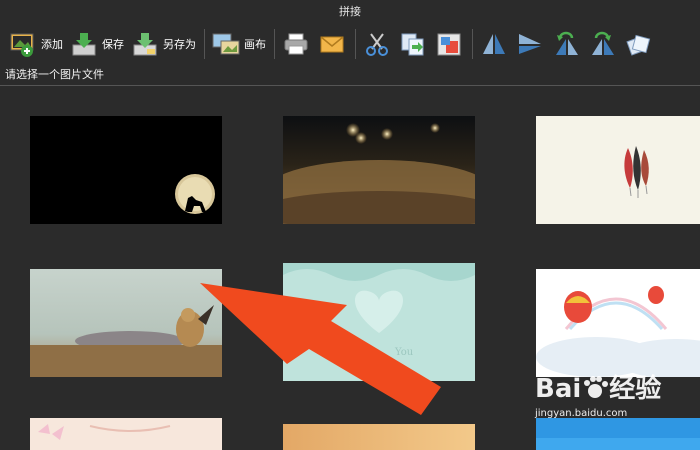 This screenshot has height=450, width=700. I want to click on thumbnail-heart-aqua: You, so click(379, 322).